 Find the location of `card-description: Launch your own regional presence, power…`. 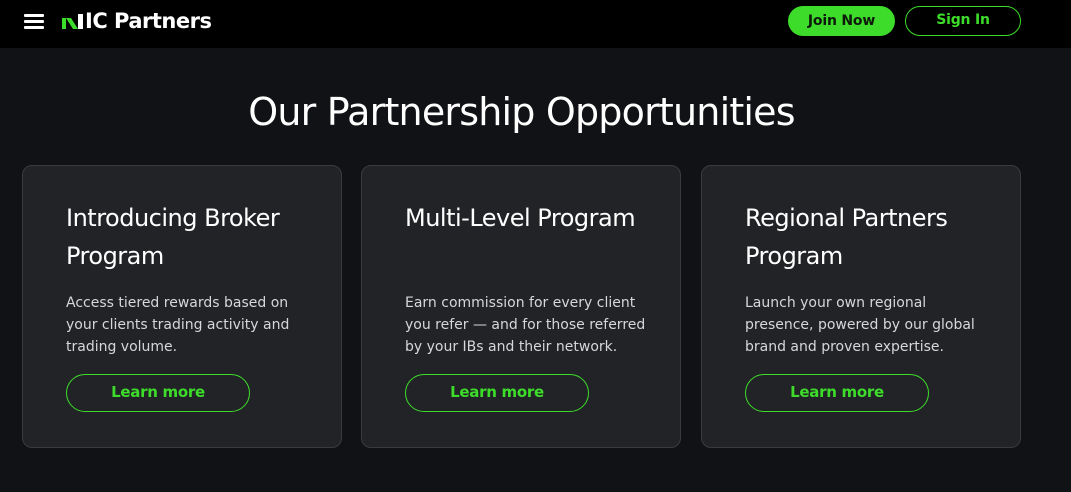

card-description: Launch your own regional presence, power… is located at coordinates (860, 325).